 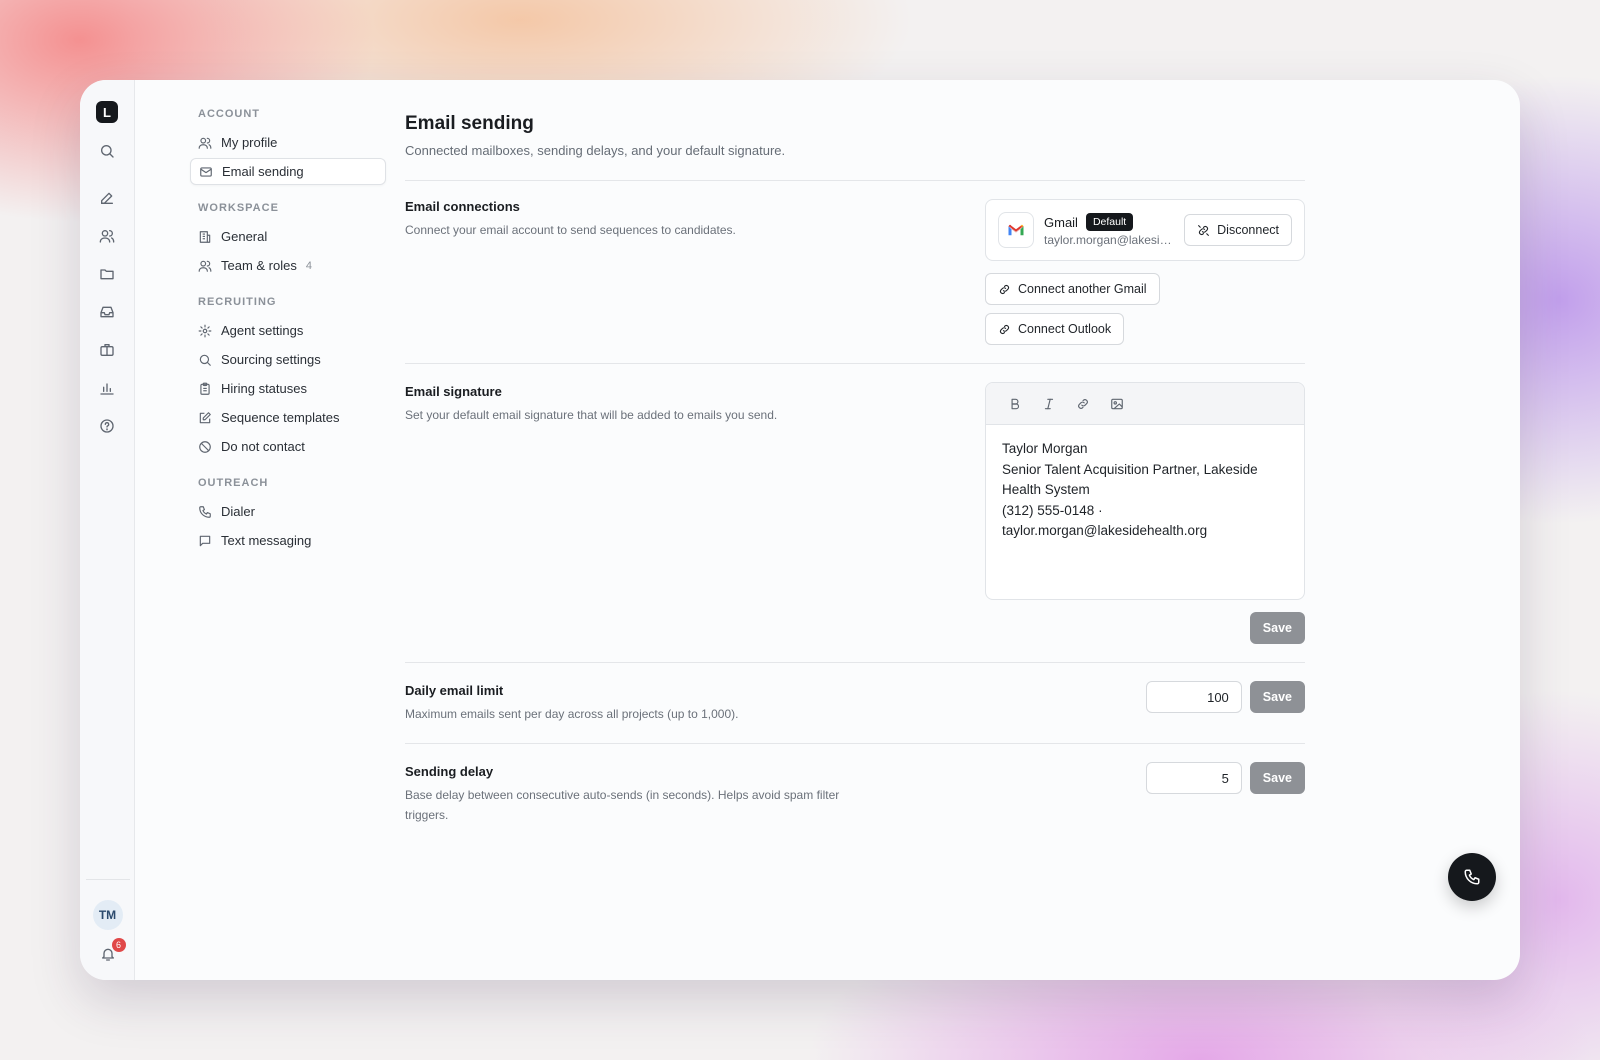 I want to click on italic-icon, so click(x=1049, y=404).